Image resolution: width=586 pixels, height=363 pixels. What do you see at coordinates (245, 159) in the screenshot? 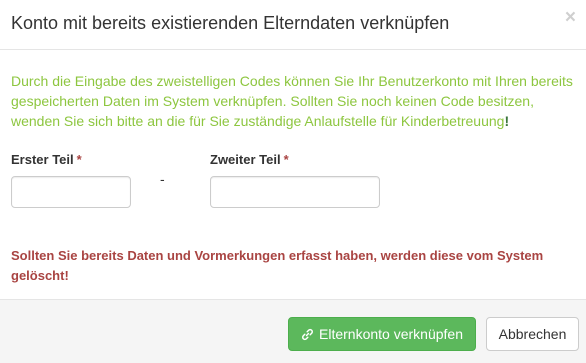
I see `second-part-label-text: Zweiter Teil` at bounding box center [245, 159].